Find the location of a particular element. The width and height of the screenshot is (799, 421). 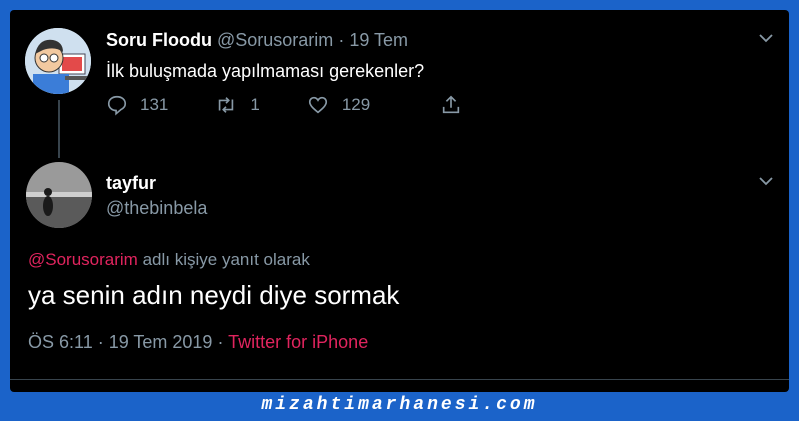

reply-button: 131 is located at coordinates (137, 105).